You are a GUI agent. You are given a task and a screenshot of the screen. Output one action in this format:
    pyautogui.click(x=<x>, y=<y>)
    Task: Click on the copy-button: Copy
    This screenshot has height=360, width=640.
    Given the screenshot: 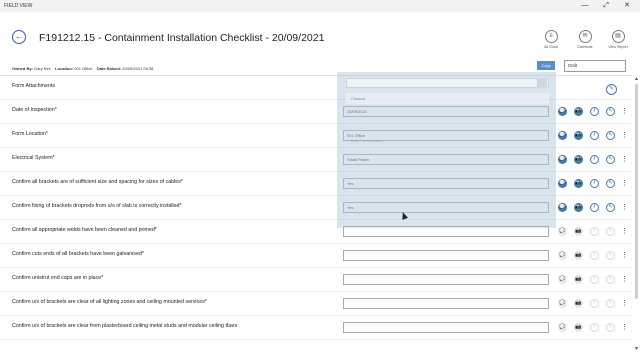 What is the action you would take?
    pyautogui.click(x=546, y=65)
    